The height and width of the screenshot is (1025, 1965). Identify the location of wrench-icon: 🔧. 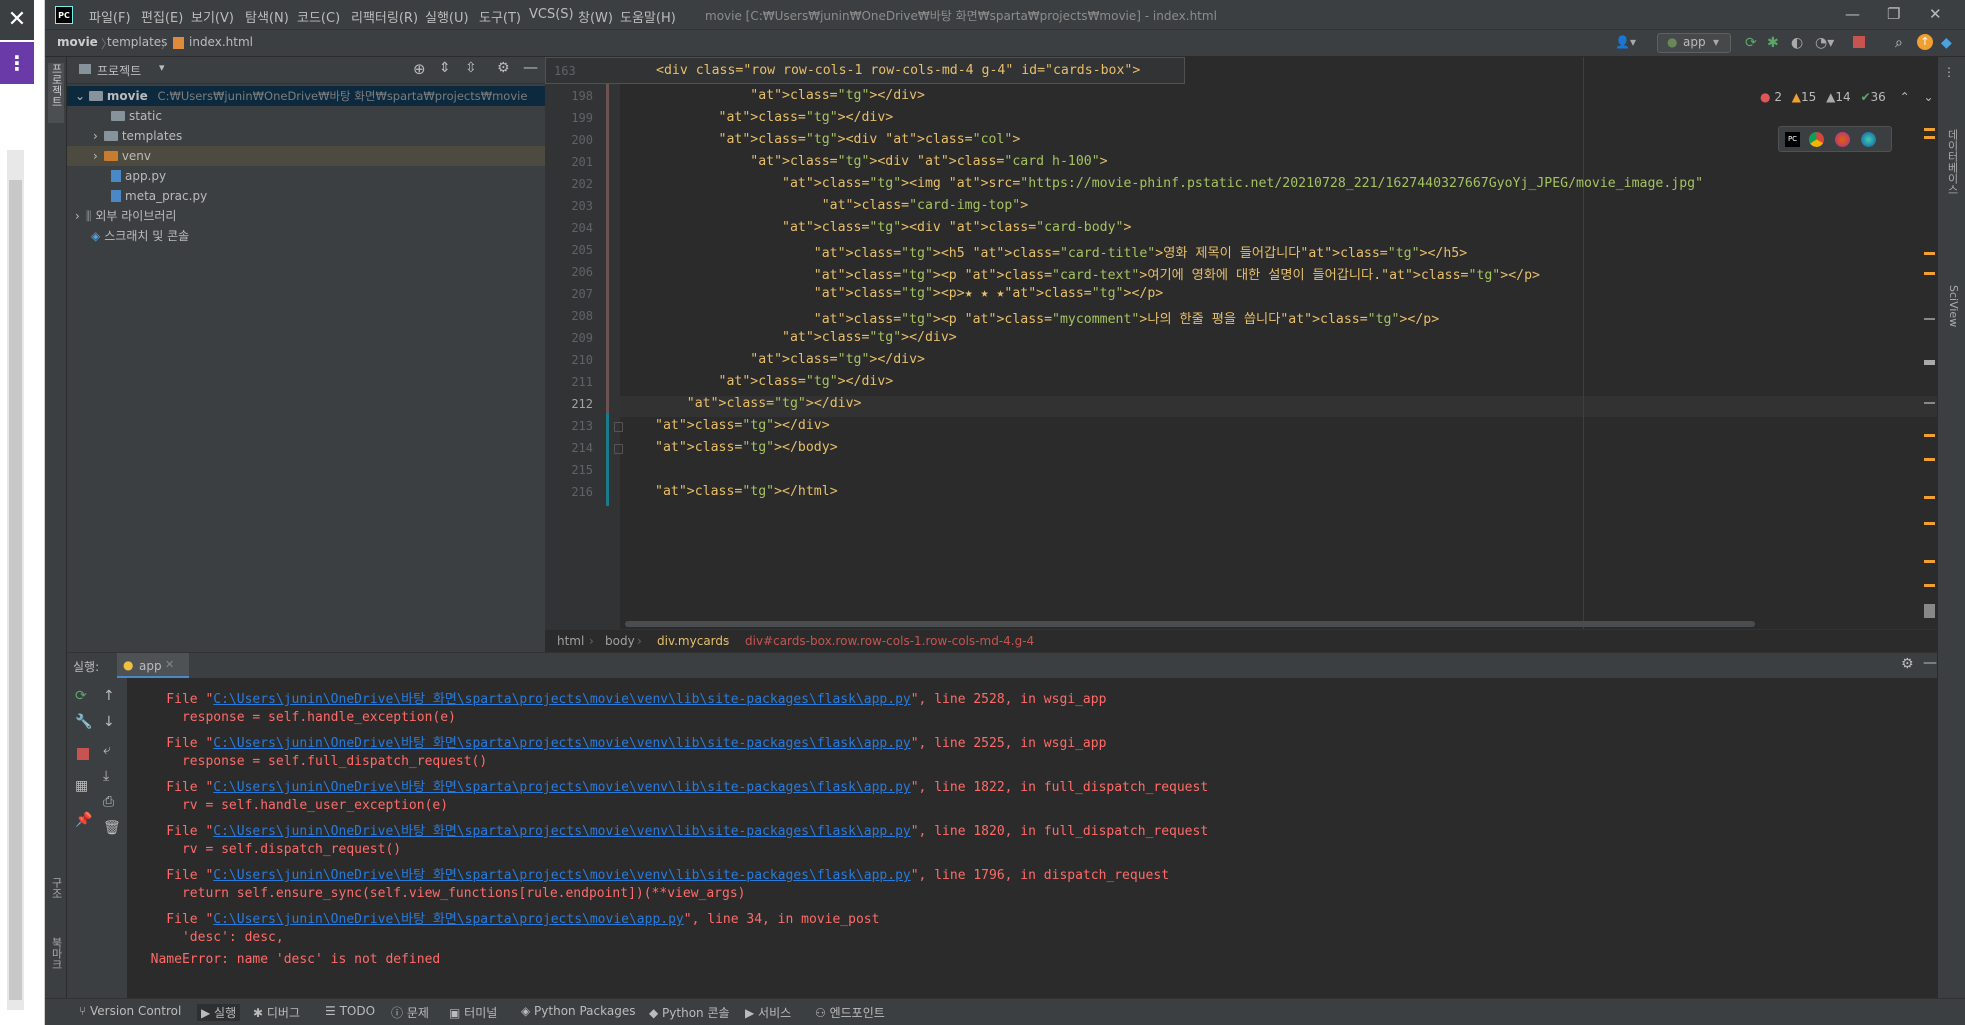
(83, 722).